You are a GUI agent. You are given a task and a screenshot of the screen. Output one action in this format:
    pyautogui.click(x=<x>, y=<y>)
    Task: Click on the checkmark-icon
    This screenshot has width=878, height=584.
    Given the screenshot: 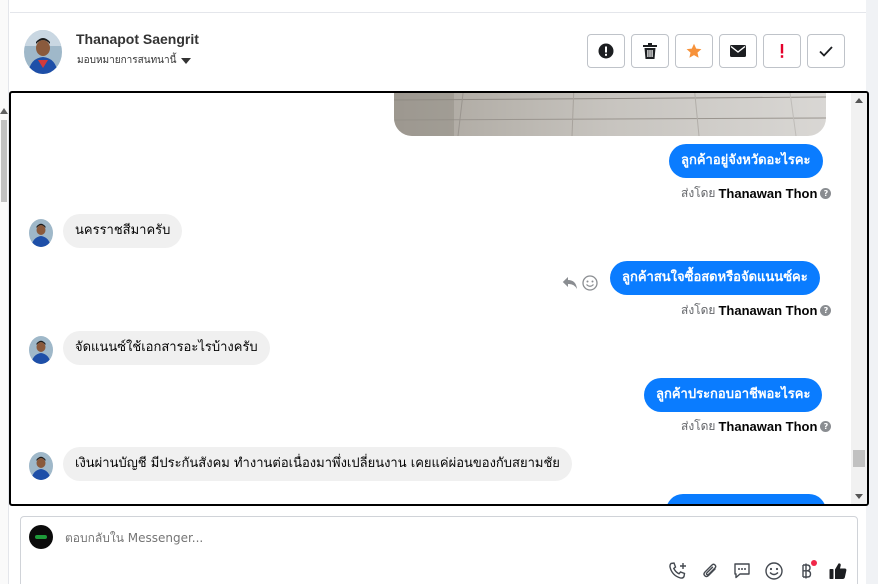 What is the action you would take?
    pyautogui.click(x=826, y=51)
    